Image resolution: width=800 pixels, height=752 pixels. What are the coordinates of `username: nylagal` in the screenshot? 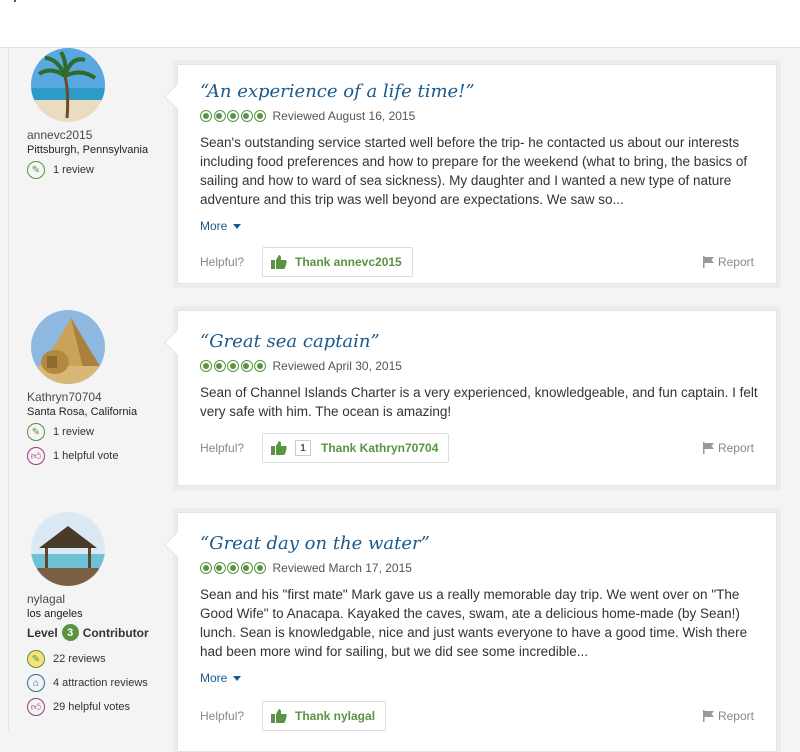 It's located at (102, 599).